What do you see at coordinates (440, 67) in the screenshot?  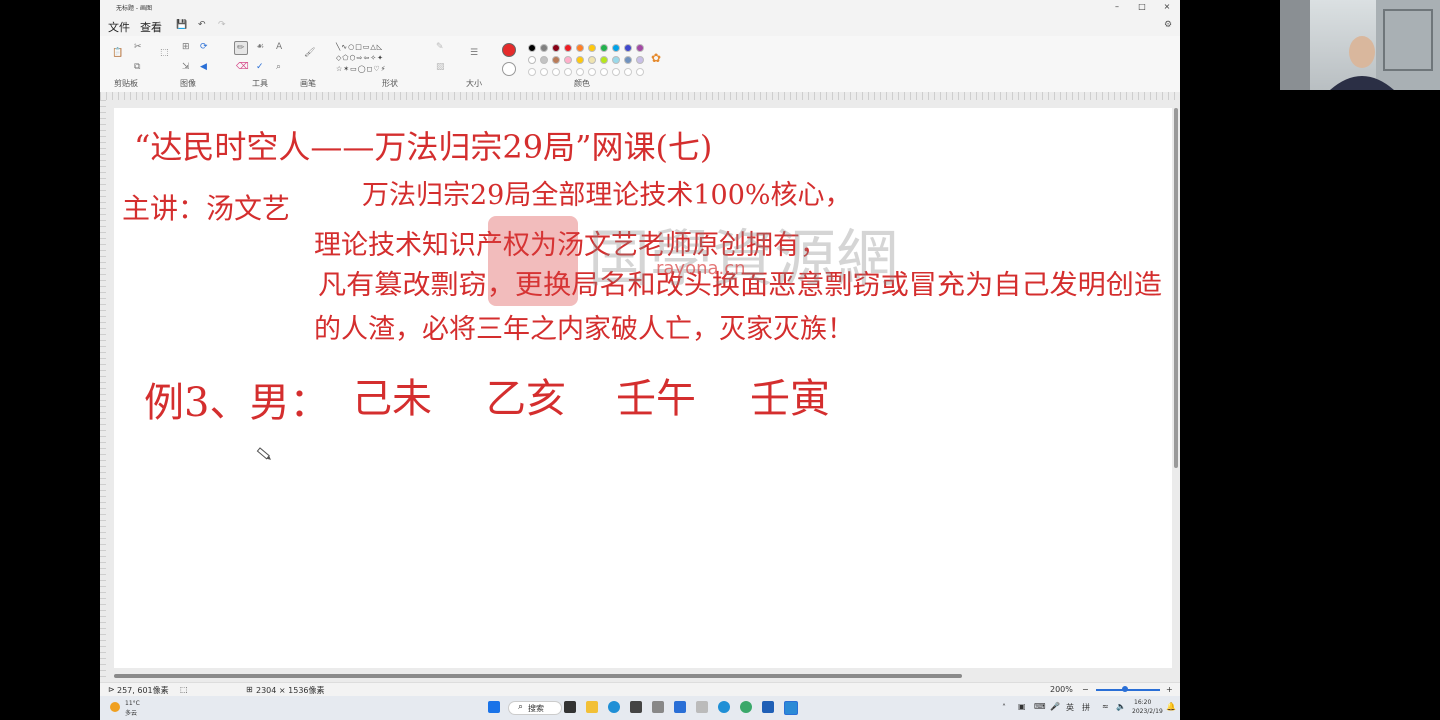 I see `fill-shape-icon: ▧` at bounding box center [440, 67].